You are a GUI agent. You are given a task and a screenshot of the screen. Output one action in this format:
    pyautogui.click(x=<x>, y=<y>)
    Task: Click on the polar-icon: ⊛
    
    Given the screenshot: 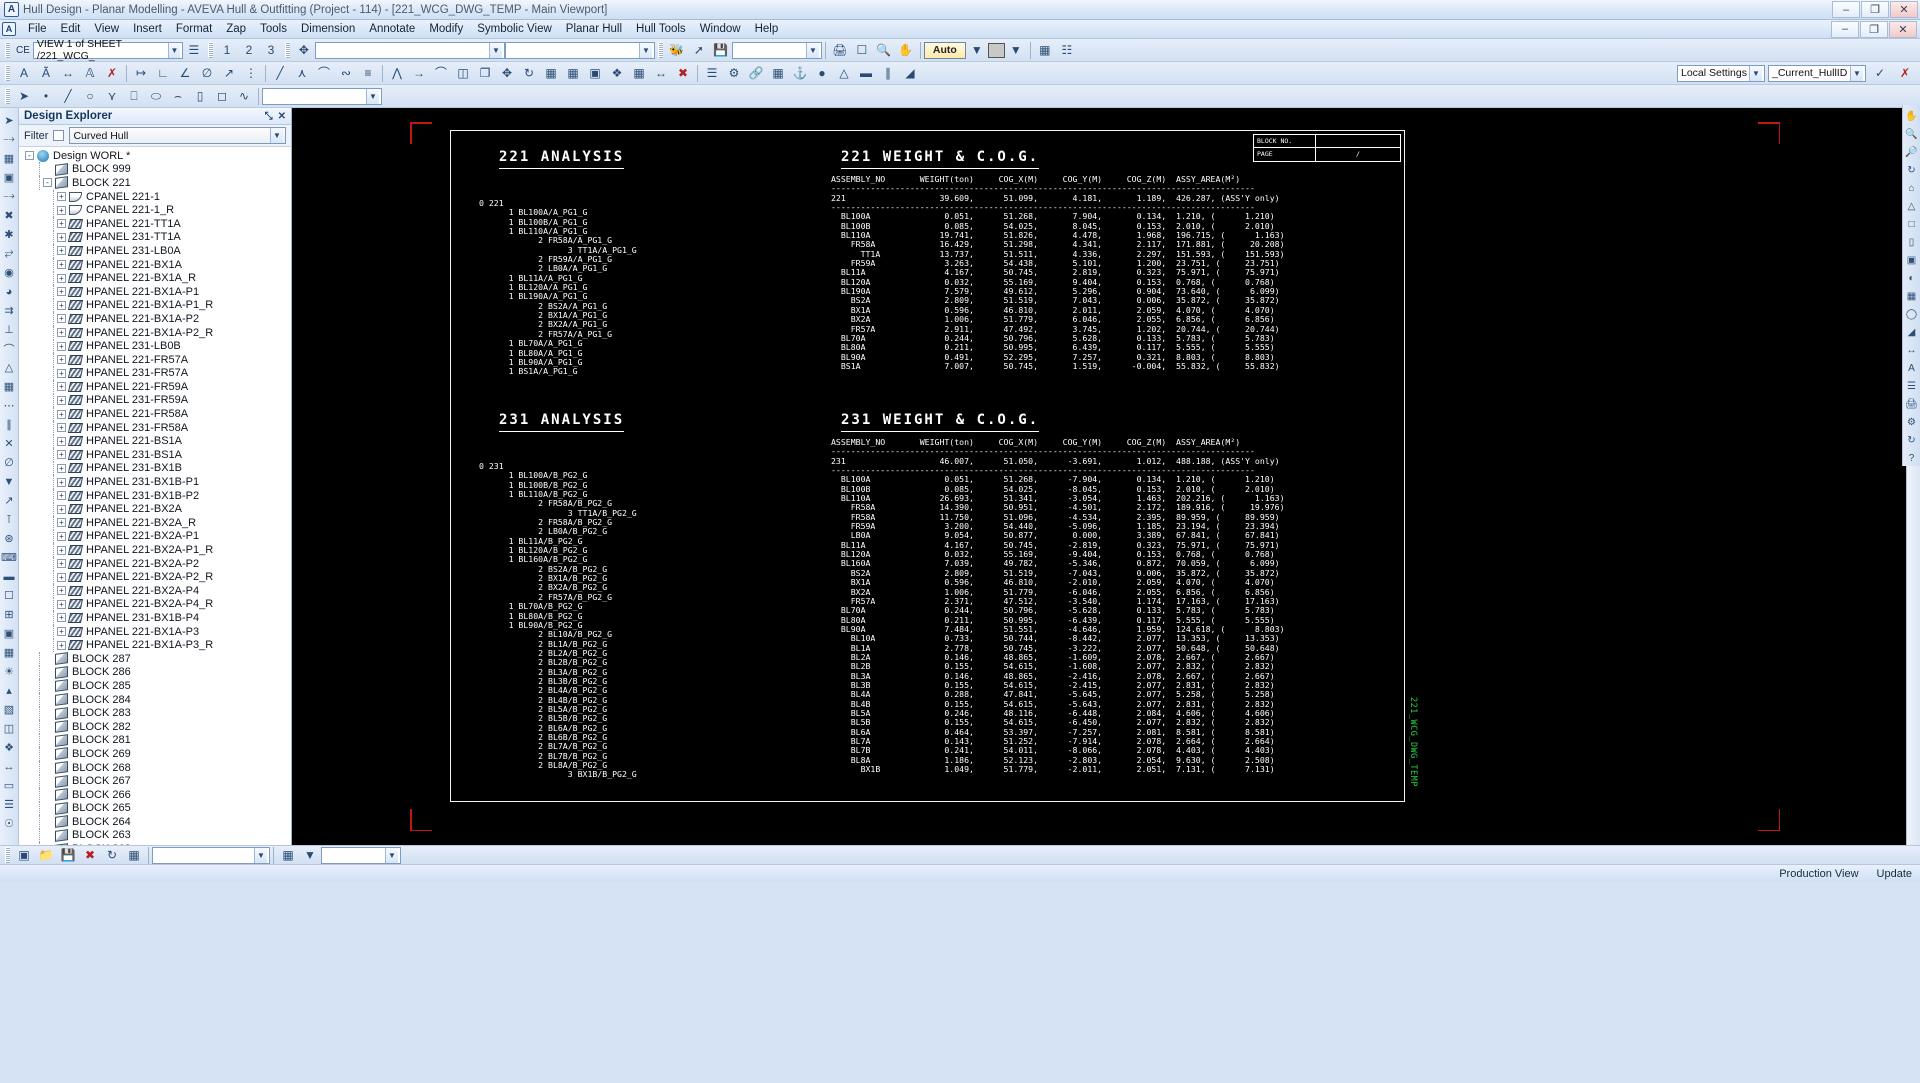 What is the action you would take?
    pyautogui.click(x=9, y=538)
    